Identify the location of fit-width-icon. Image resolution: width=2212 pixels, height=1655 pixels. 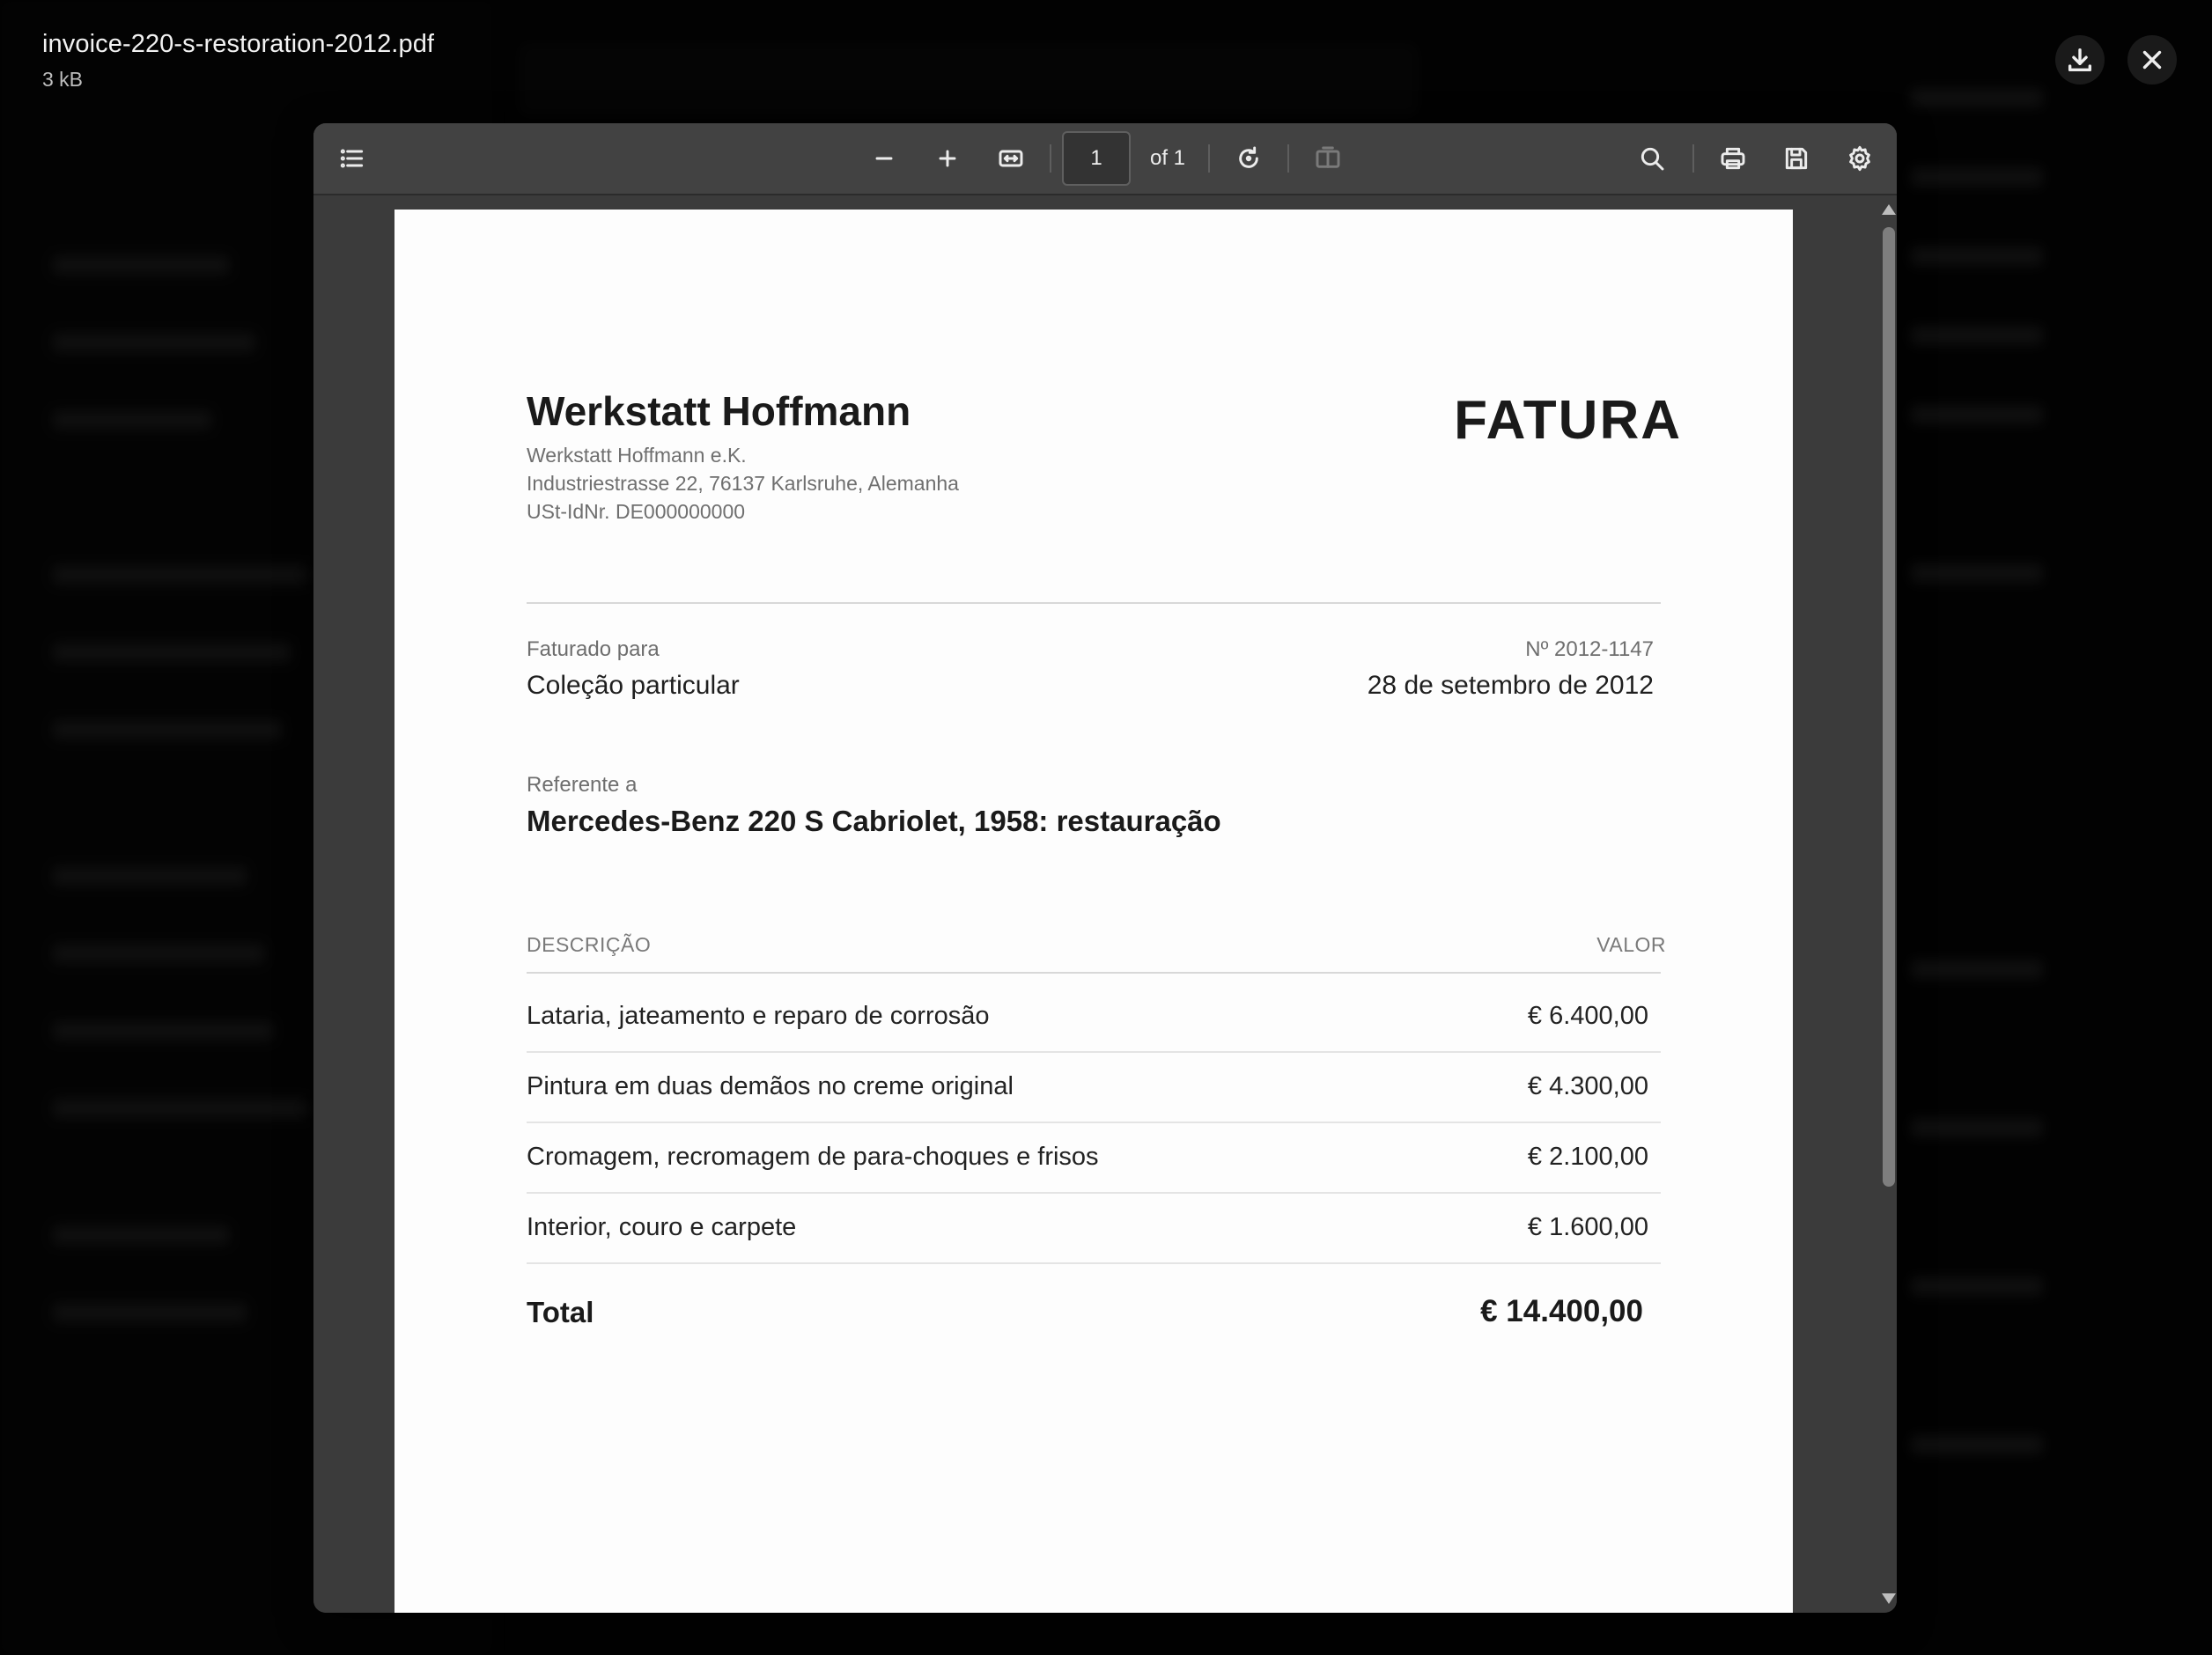
(1011, 158).